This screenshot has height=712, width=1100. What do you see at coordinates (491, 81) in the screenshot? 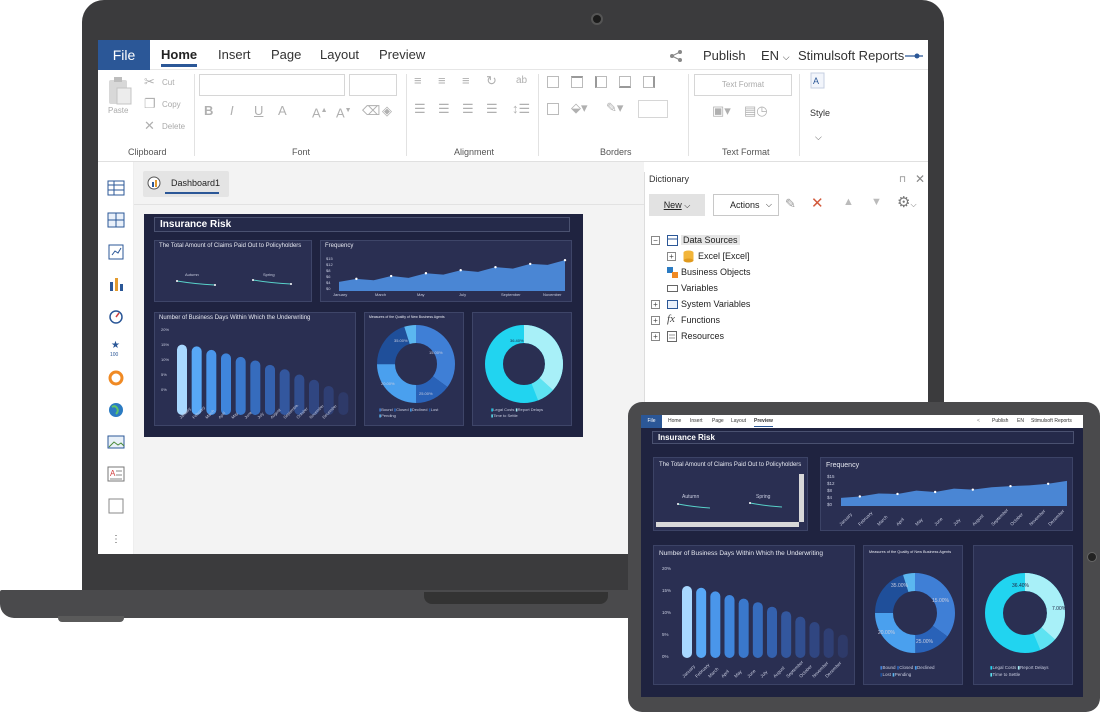
I see `rotate-icon: ↻` at bounding box center [491, 81].